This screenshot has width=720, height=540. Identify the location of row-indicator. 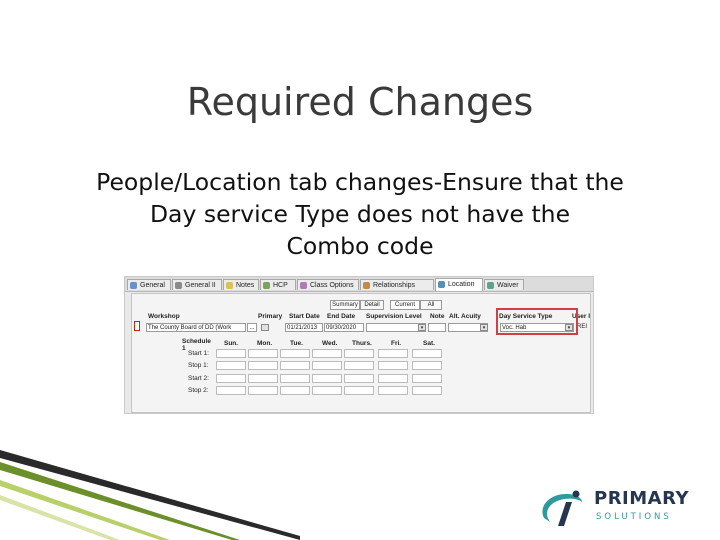
(137, 326).